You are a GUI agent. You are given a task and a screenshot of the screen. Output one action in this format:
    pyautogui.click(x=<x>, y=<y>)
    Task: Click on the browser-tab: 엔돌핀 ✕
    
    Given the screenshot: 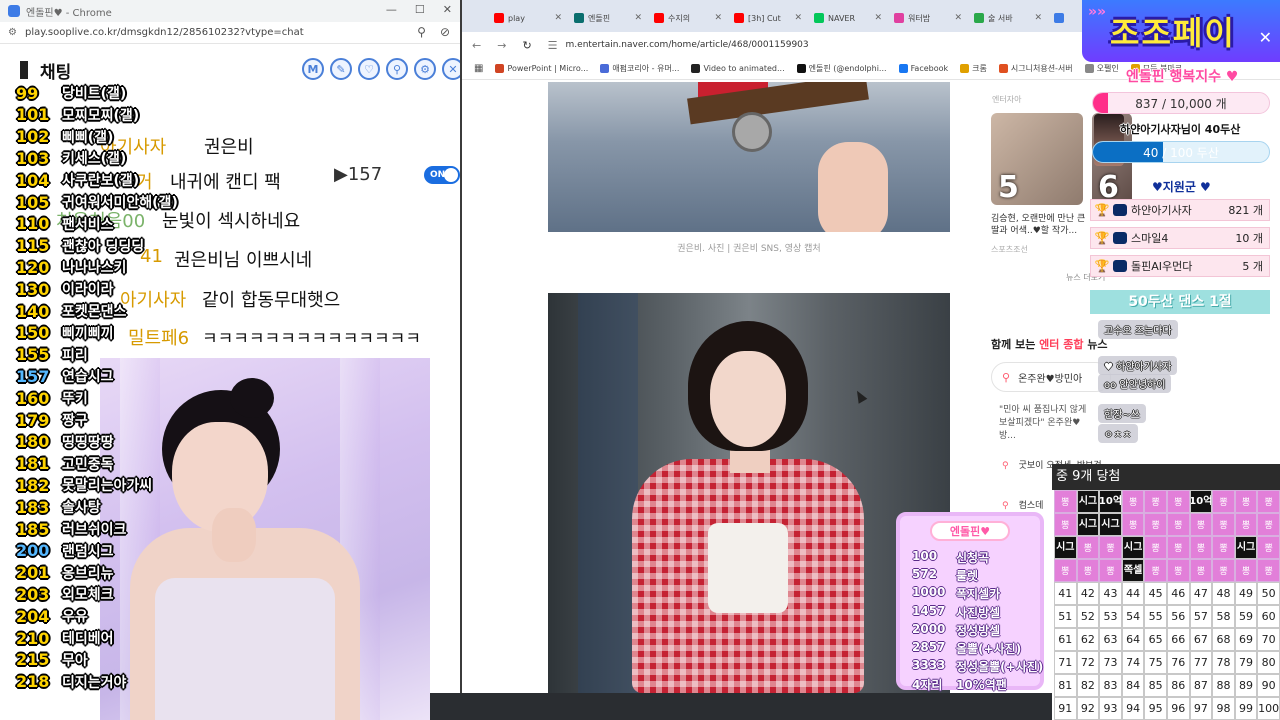 What is the action you would take?
    pyautogui.click(x=608, y=18)
    